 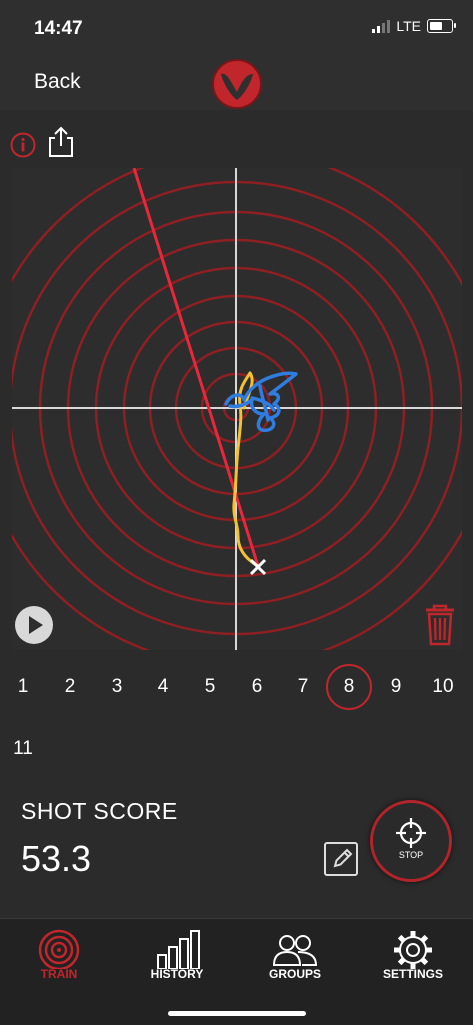 I want to click on score-label: SHOT SCORE, so click(x=99, y=811).